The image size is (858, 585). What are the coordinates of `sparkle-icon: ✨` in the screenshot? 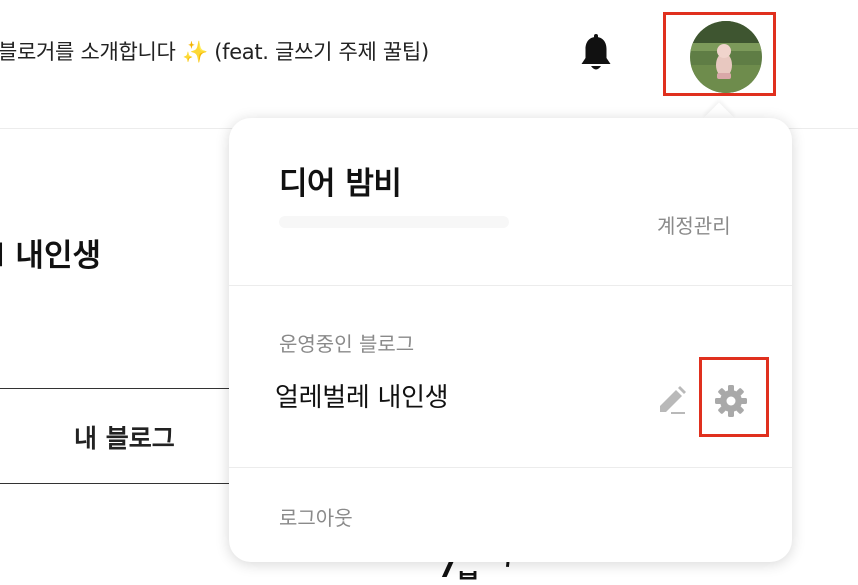 It's located at (194, 52).